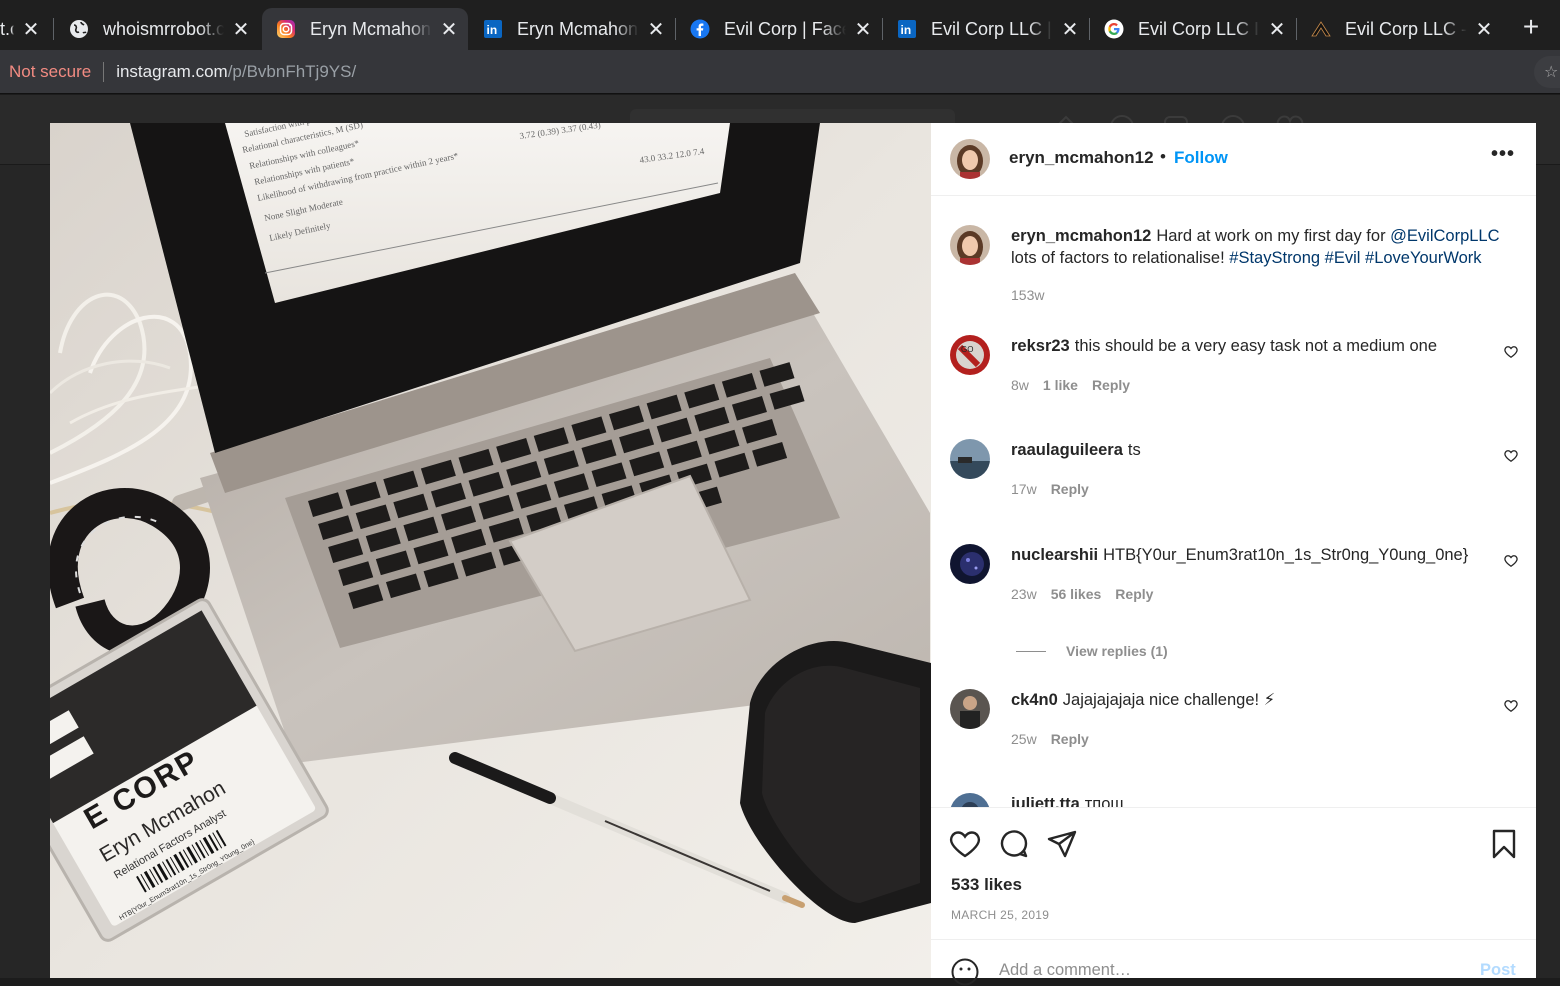 Image resolution: width=1560 pixels, height=986 pixels. Describe the element at coordinates (1246, 800) in the screenshot. I see `comment-text: juliett.tta тпощ` at that location.